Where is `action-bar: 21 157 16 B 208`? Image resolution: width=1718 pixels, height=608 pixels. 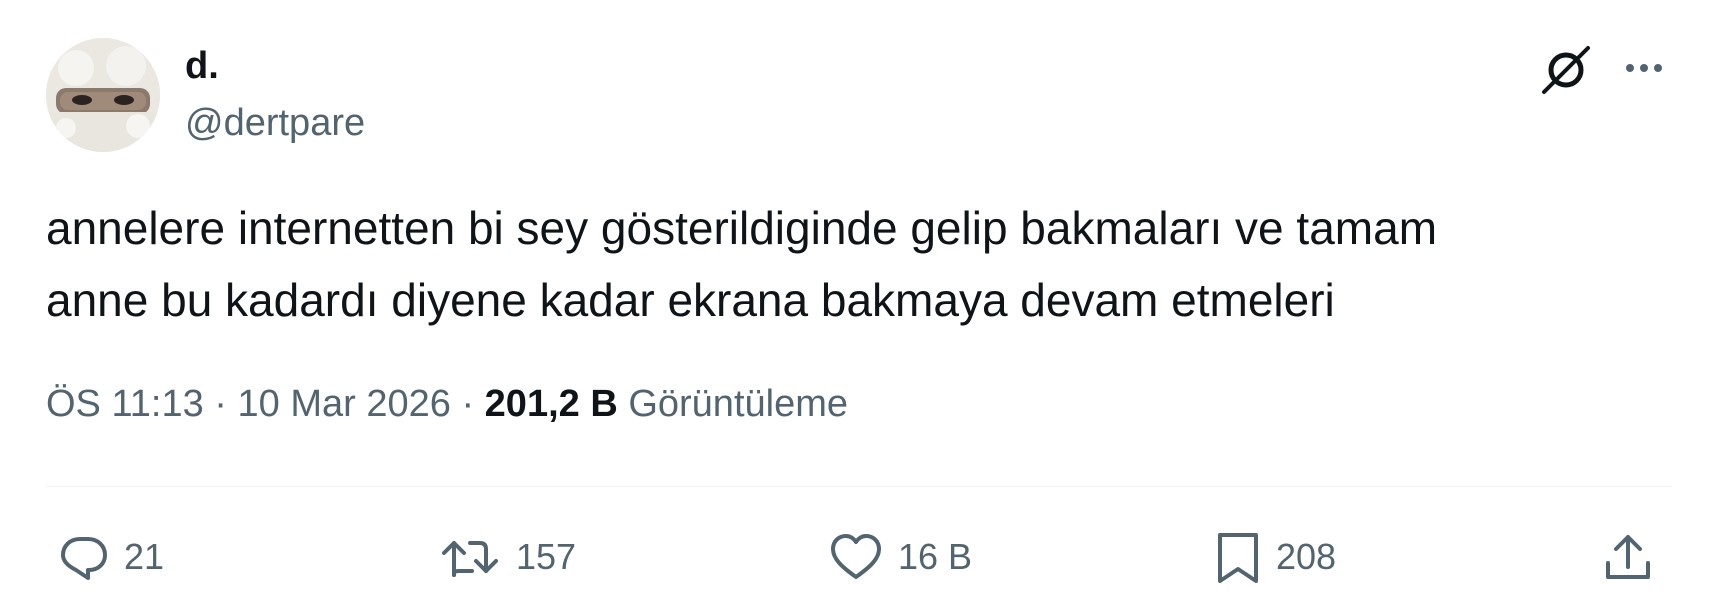
action-bar: 21 157 16 B 208 is located at coordinates (859, 557).